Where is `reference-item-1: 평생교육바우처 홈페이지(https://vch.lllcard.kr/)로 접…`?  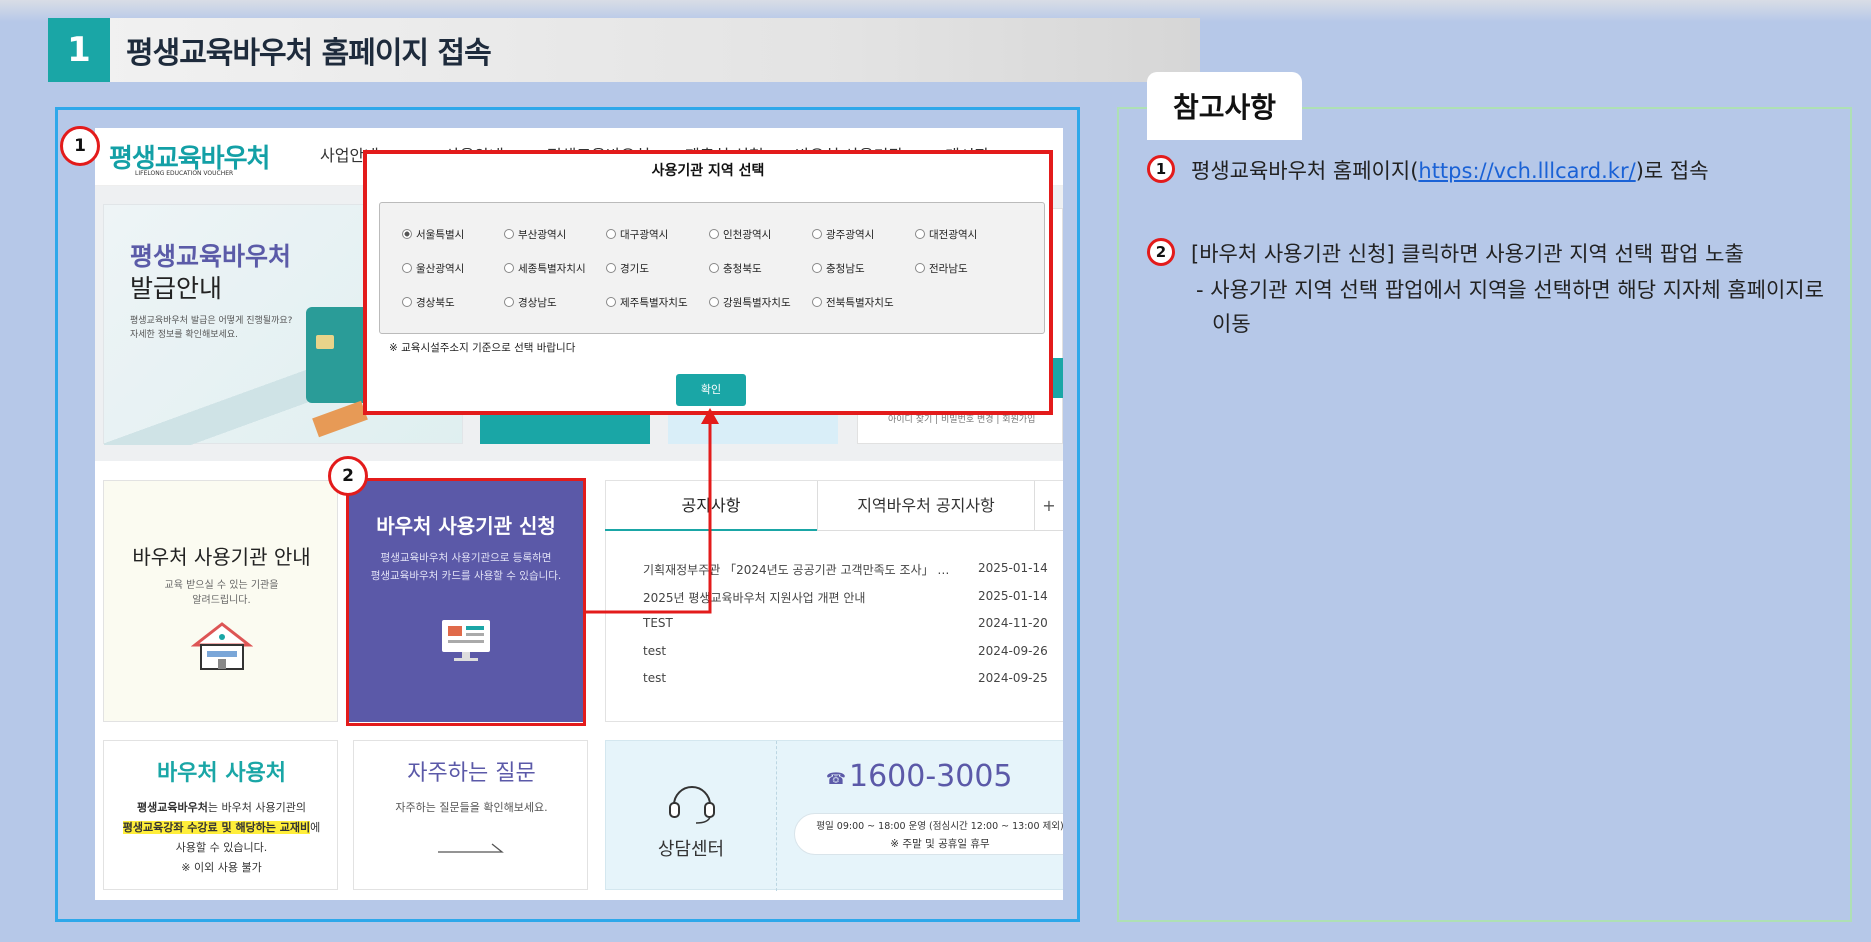 reference-item-1: 평생교육바우처 홈페이지(https://vch.lllcard.kr/)로 접… is located at coordinates (1450, 170).